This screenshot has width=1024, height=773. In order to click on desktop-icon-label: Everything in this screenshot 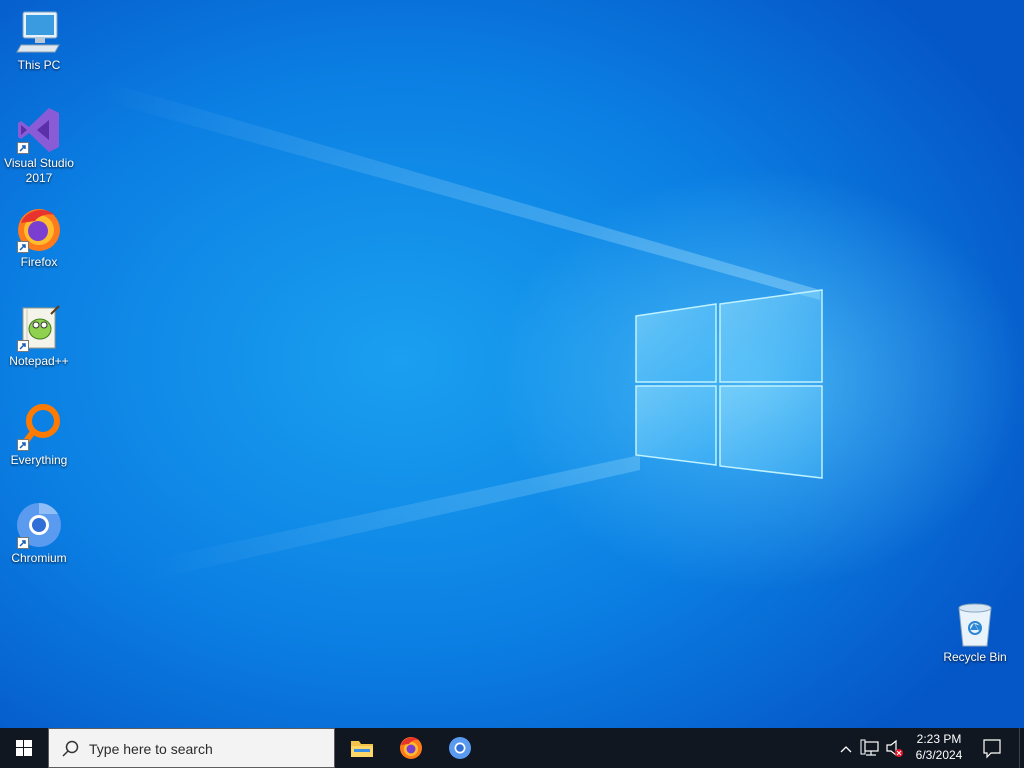, I will do `click(39, 460)`.